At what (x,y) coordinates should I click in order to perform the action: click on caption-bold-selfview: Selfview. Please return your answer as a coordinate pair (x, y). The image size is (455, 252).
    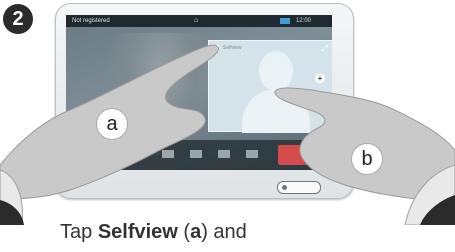
    Looking at the image, I should click on (137, 232).